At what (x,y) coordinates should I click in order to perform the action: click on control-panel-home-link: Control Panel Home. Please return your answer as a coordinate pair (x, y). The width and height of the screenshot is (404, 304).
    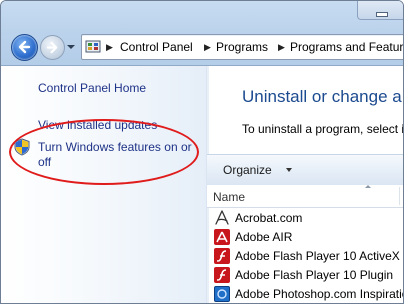
    Looking at the image, I should click on (92, 88).